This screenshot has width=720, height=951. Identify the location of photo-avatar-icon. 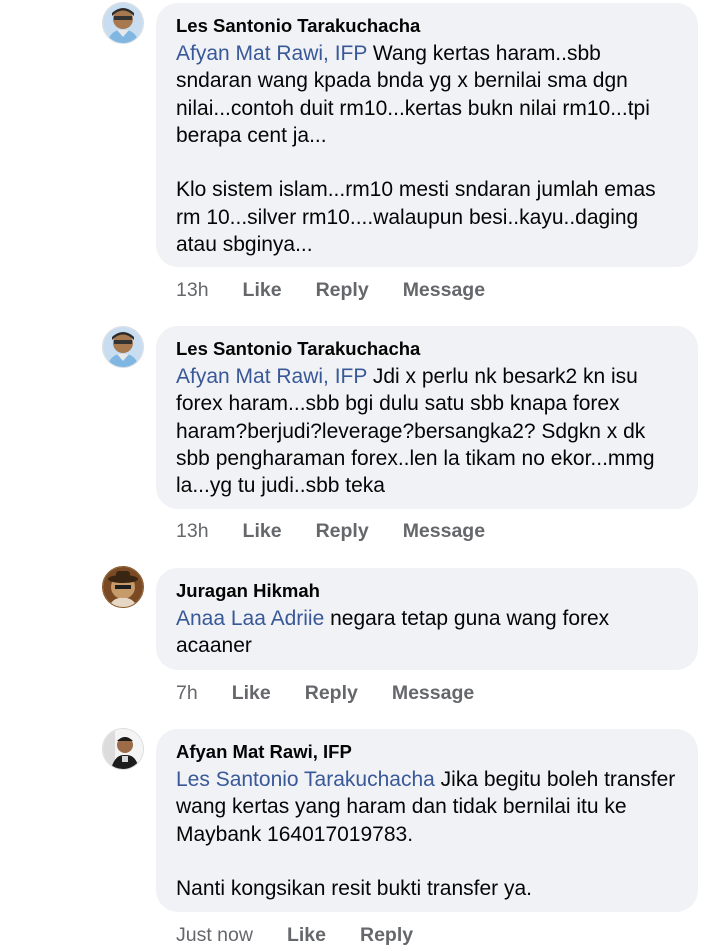
(123, 749).